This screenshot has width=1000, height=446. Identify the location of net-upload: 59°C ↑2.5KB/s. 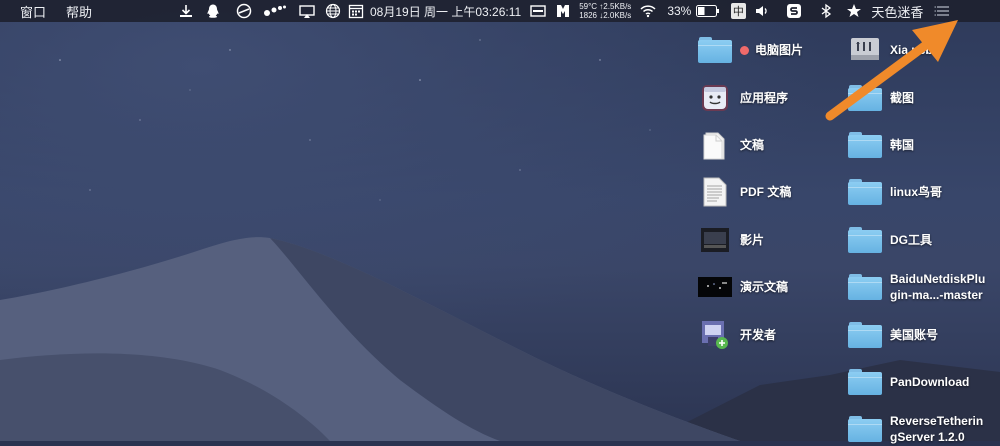
(605, 6).